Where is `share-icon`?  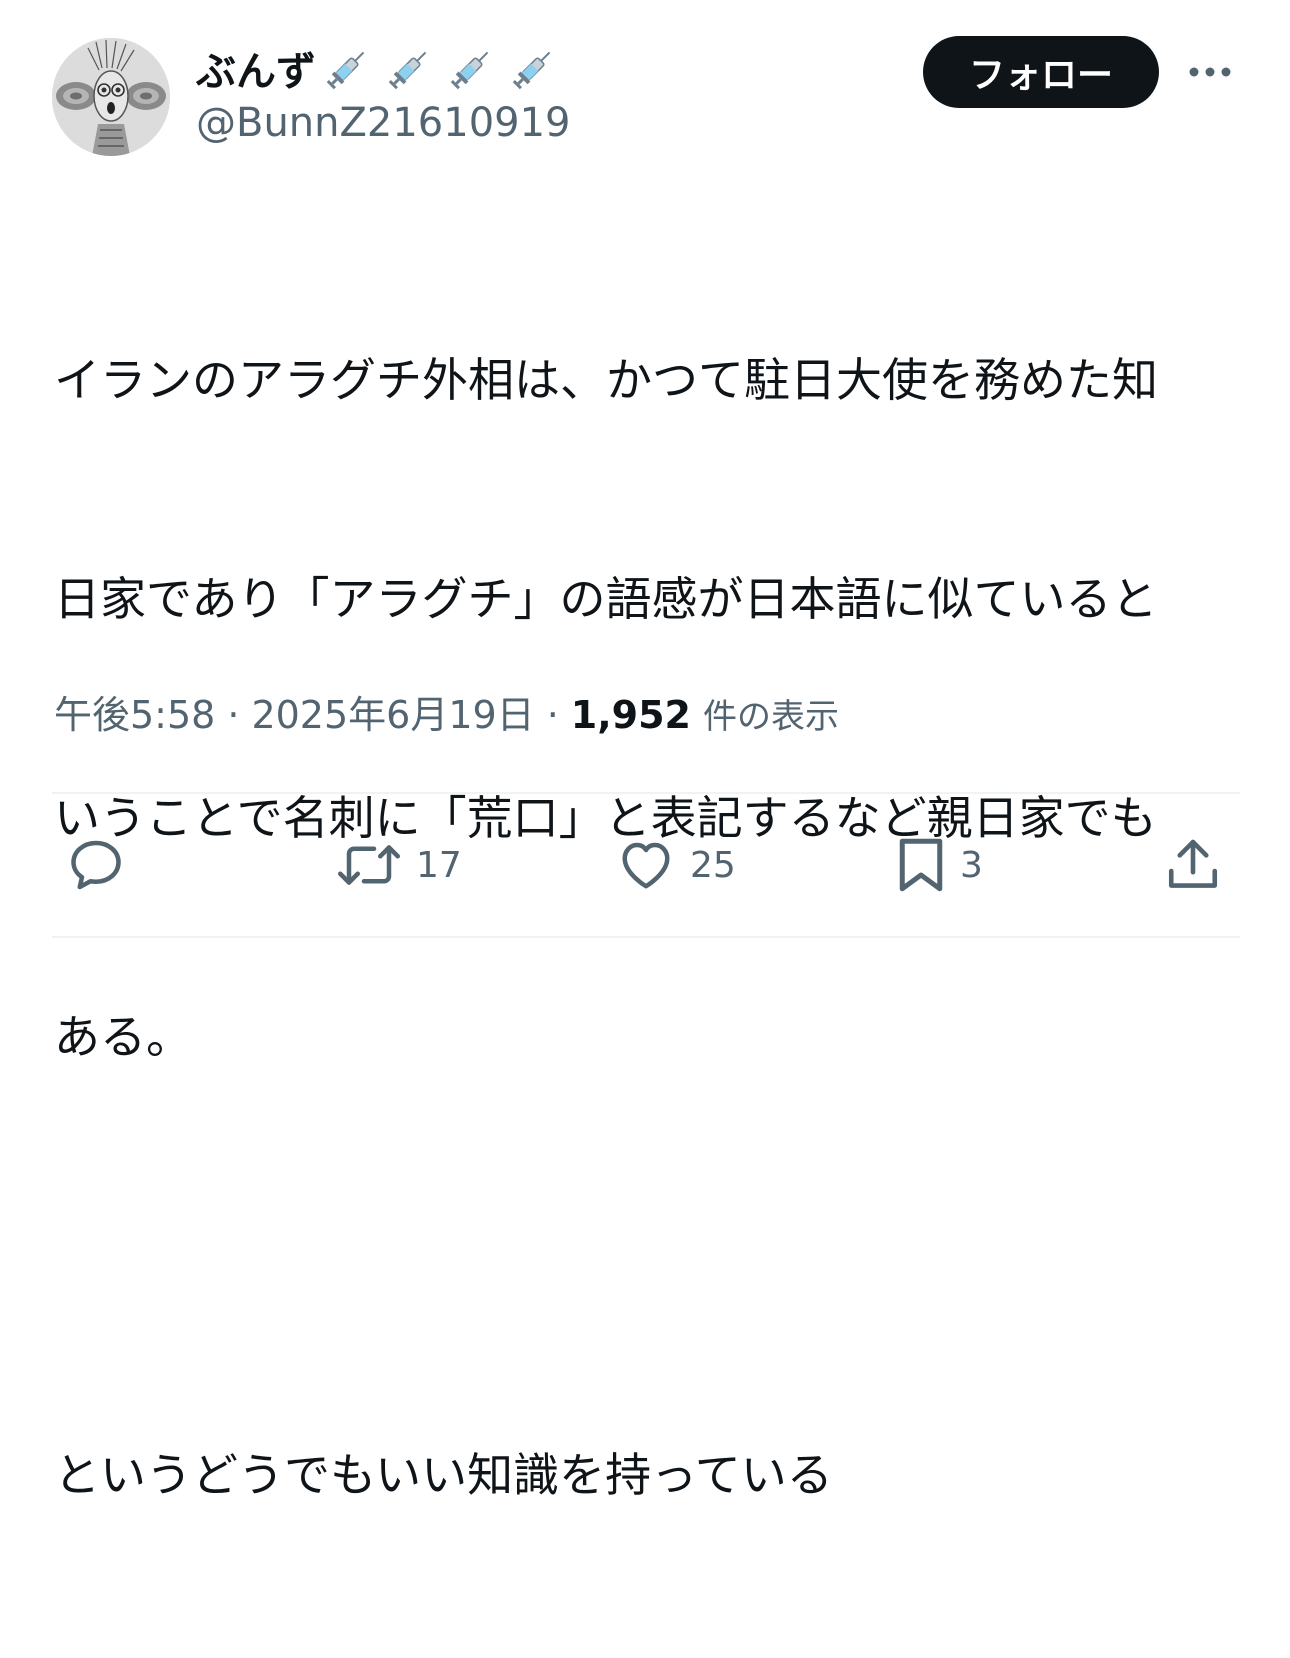
share-icon is located at coordinates (1193, 863).